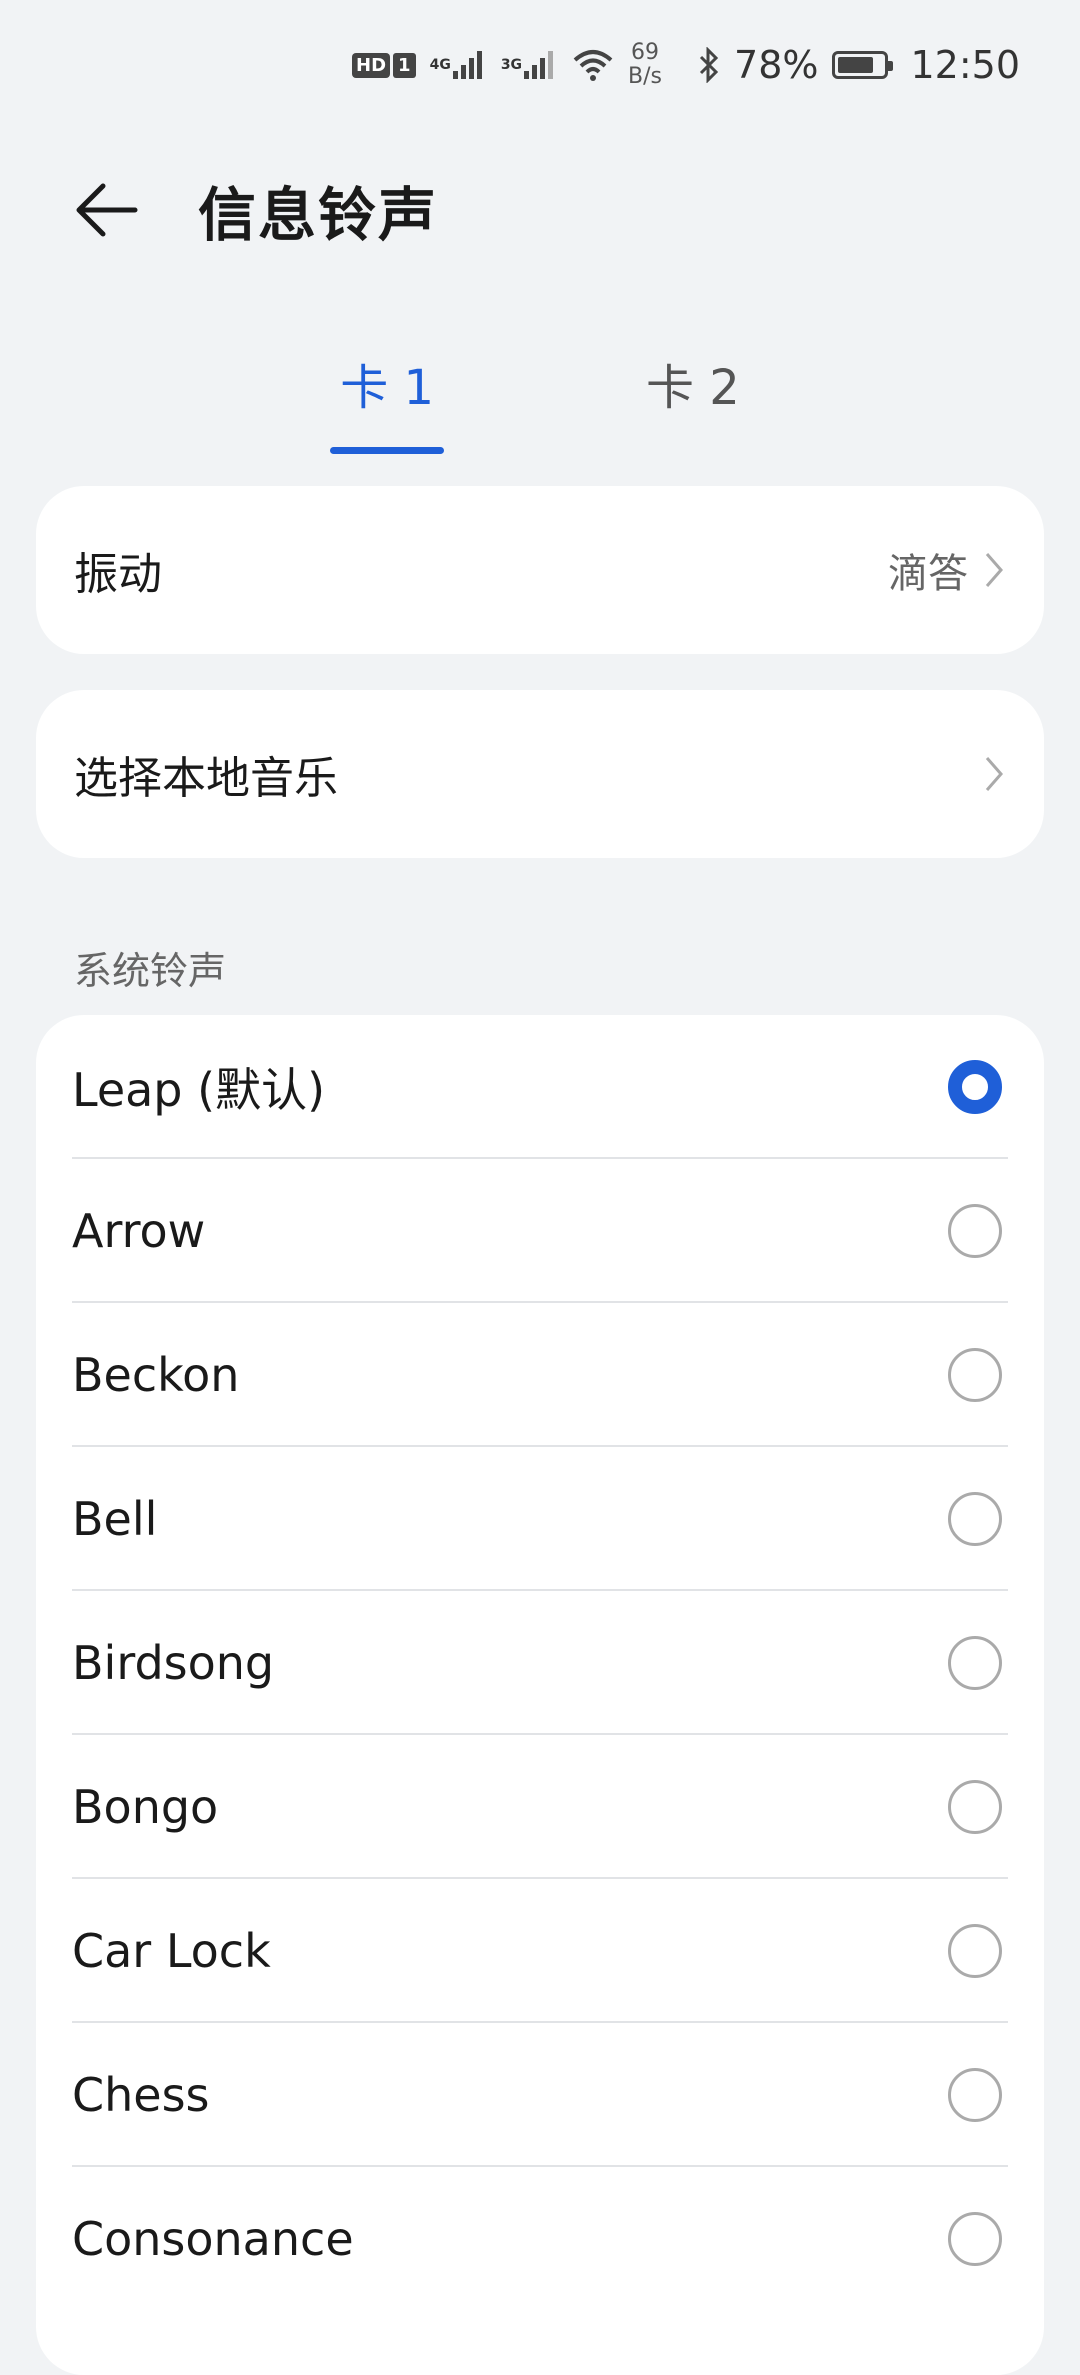 This screenshot has width=1080, height=2375. I want to click on bluetooth-icon, so click(709, 65).